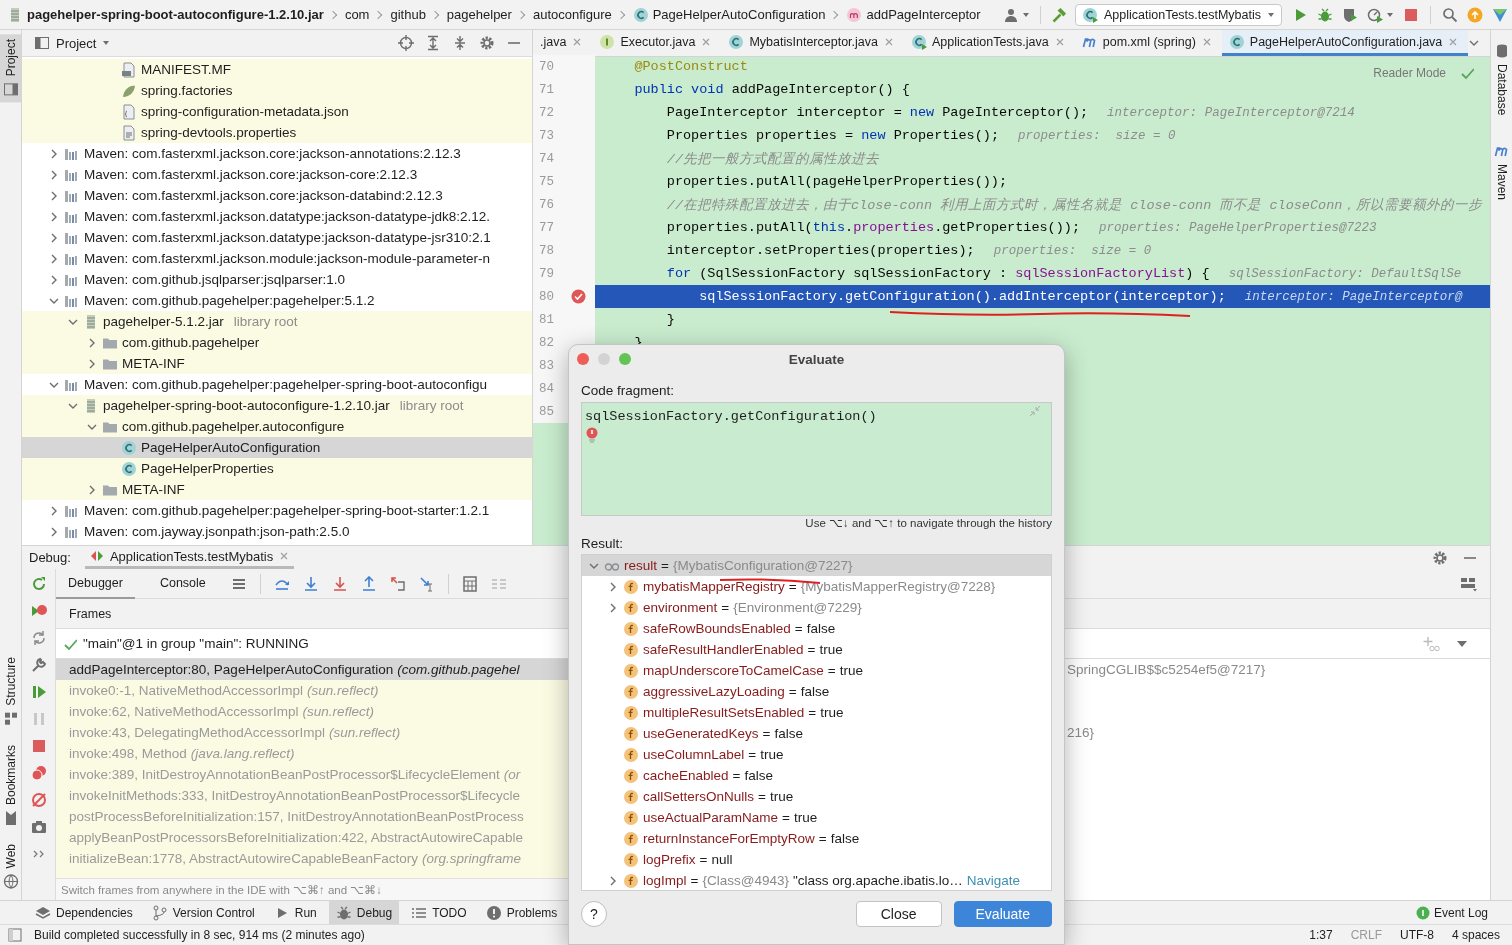  Describe the element at coordinates (10, 68) in the screenshot. I see `tool-window-button: Project` at that location.